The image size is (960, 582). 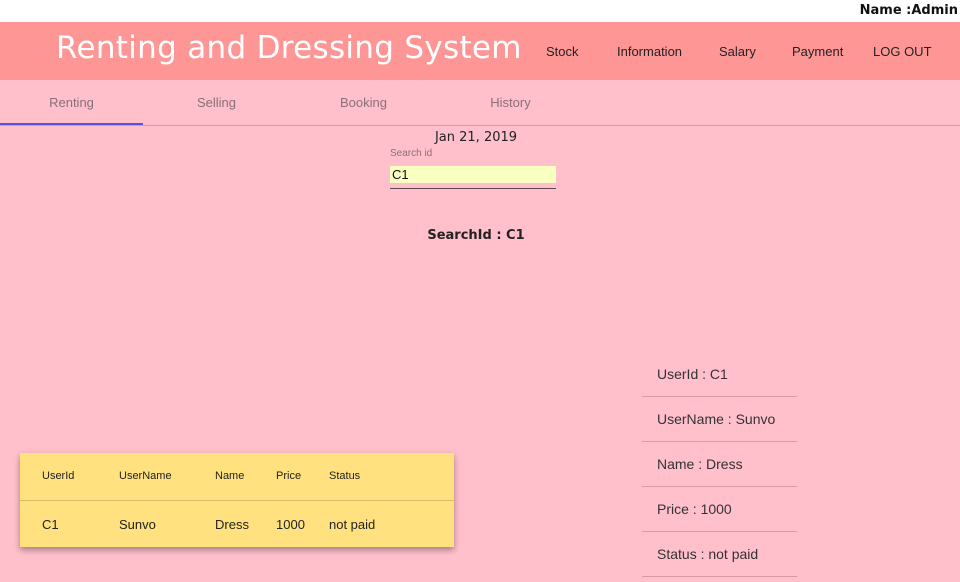 I want to click on tab-bar: Renting Selling Booking History, so click(x=480, y=103).